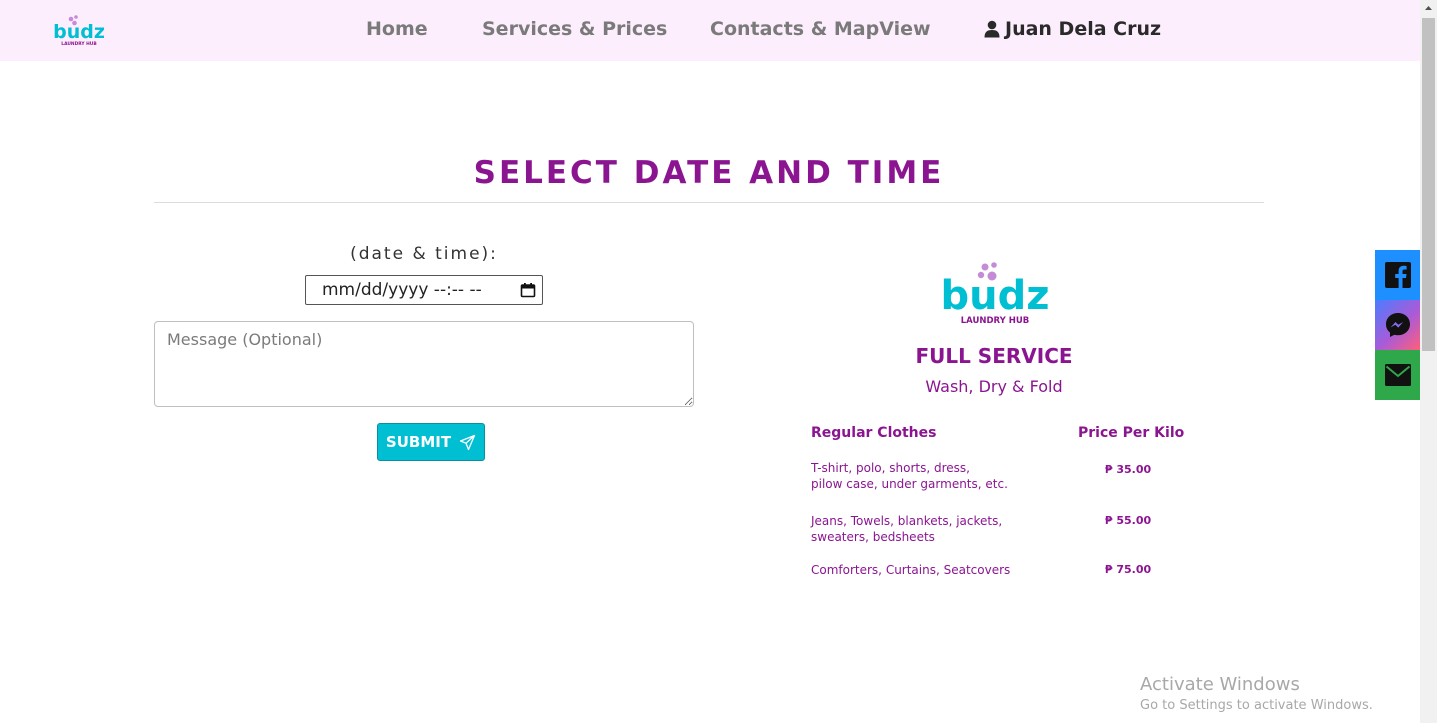 The image size is (1437, 723). What do you see at coordinates (890, 468) in the screenshot?
I see `price-row-line: T-shirt, polo, shorts, dress,` at bounding box center [890, 468].